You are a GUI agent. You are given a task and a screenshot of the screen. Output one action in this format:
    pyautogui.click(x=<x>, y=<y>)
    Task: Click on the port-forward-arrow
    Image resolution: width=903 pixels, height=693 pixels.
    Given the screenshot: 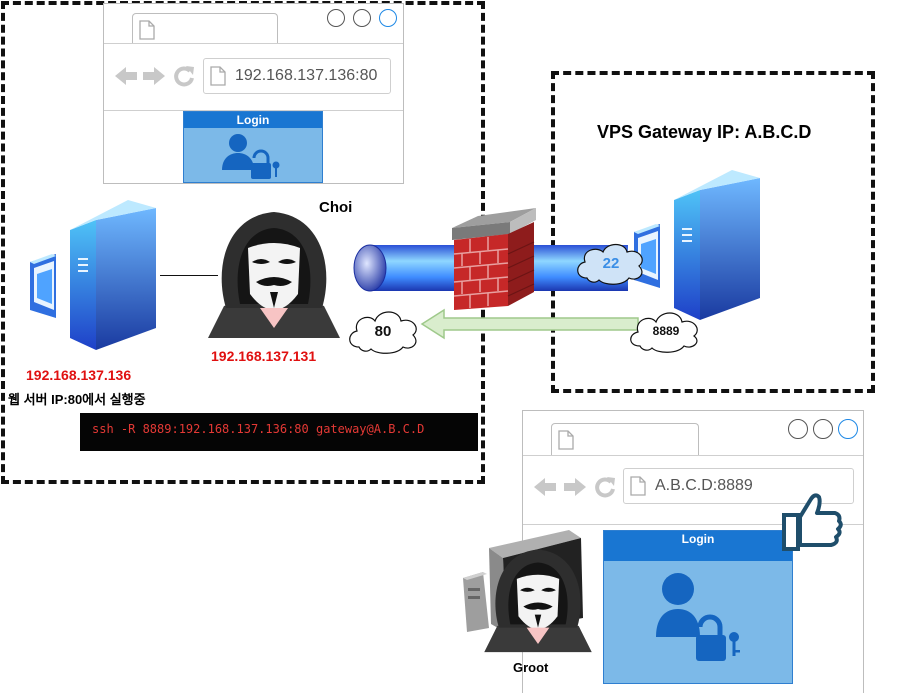 What is the action you would take?
    pyautogui.click(x=529, y=324)
    